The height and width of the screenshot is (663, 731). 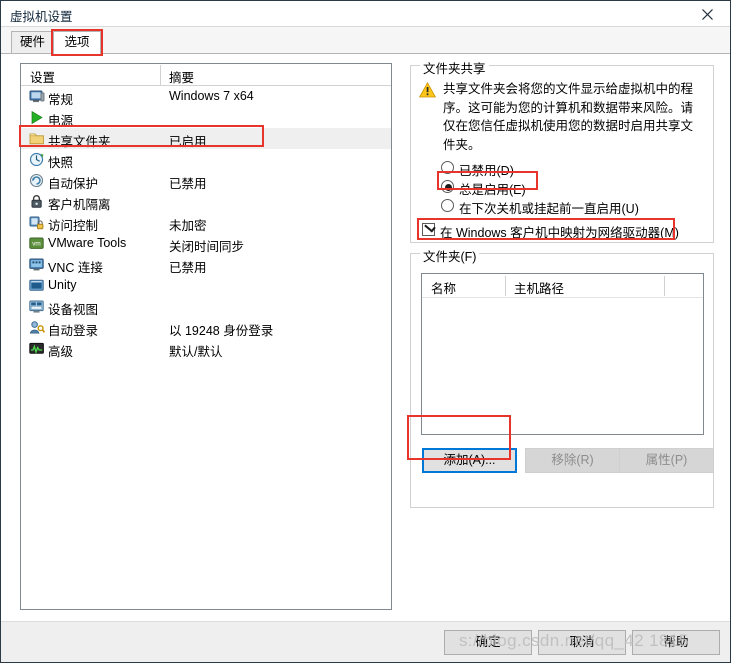 What do you see at coordinates (75, 268) in the screenshot?
I see `settings-list-row-label: VNC 连接` at bounding box center [75, 268].